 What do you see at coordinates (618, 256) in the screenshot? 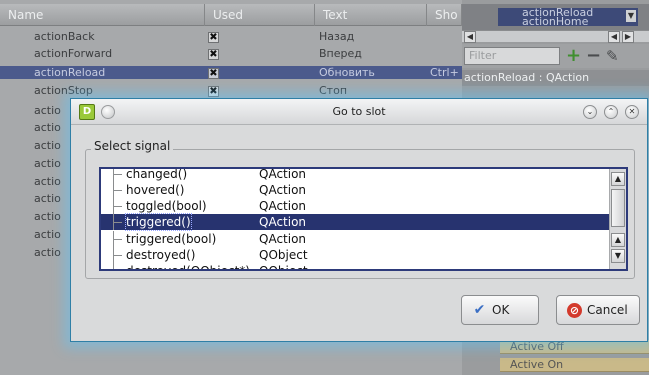
I see `scroll-down-icon: ▼` at bounding box center [618, 256].